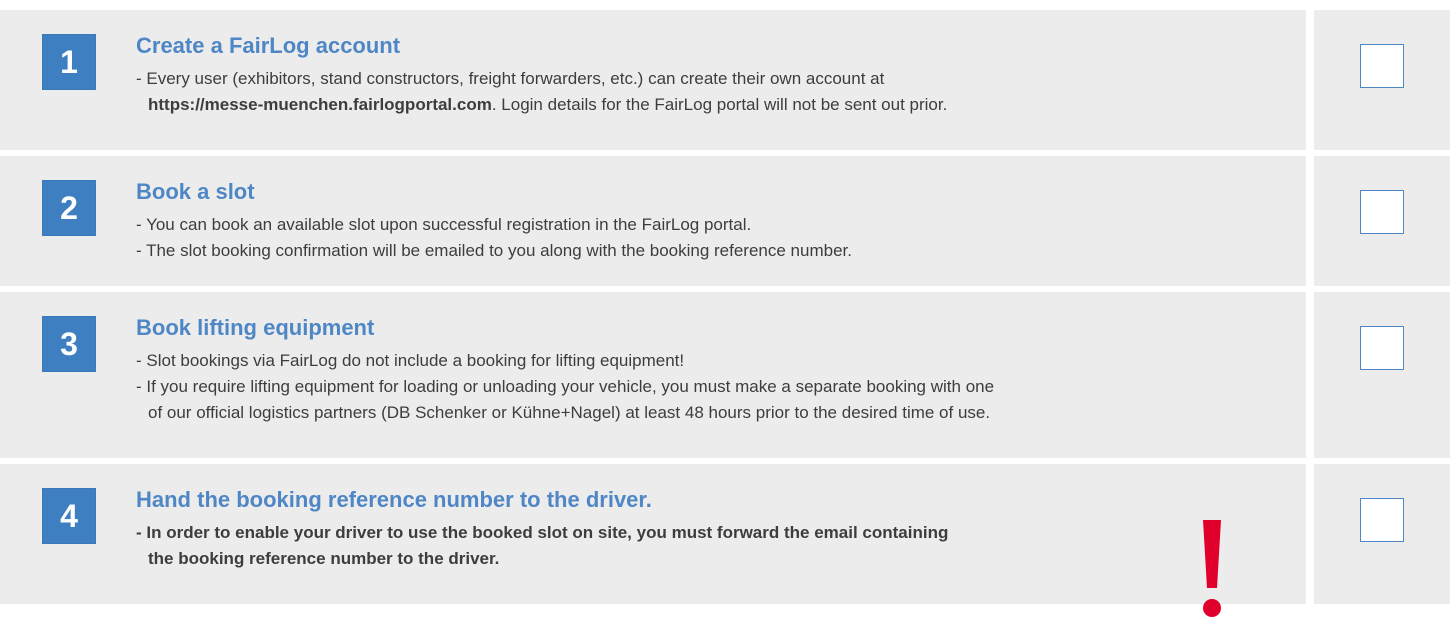 This screenshot has height=618, width=1450. I want to click on step-2-checkbox, so click(1382, 212).